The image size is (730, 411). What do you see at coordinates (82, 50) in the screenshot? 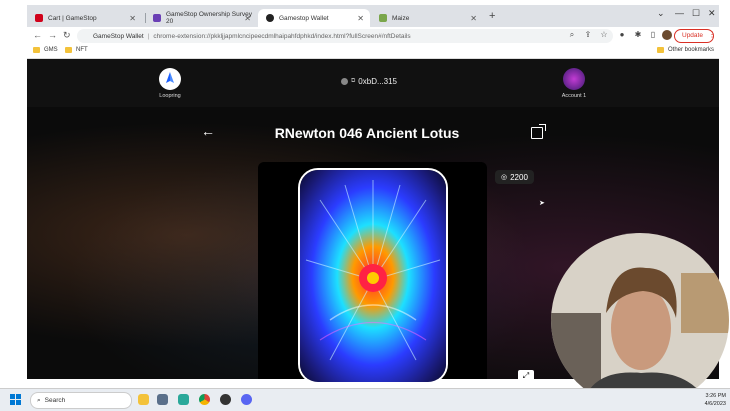
I see `bookmark-label: NFT` at bounding box center [82, 50].